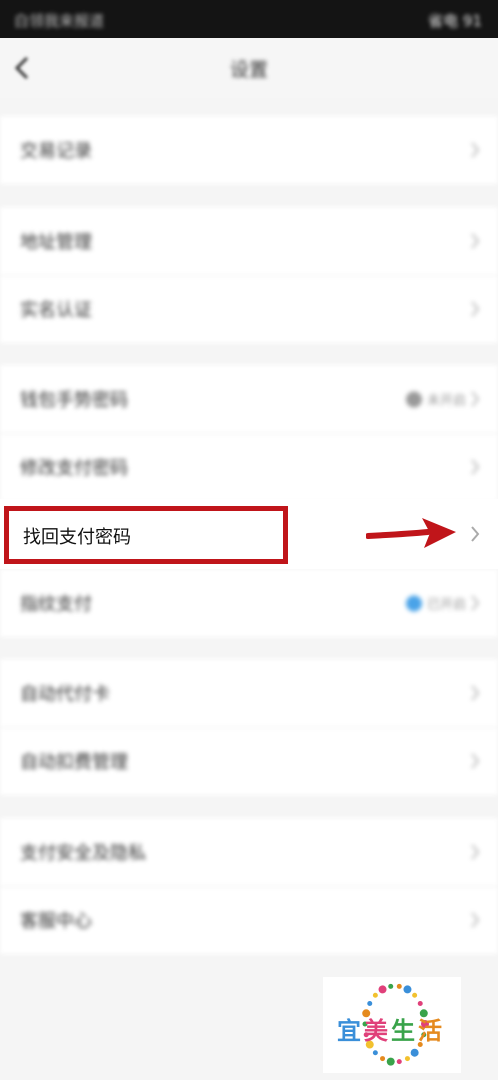 The width and height of the screenshot is (498, 1080). I want to click on settings-item-label: 钱包手势密码, so click(74, 400).